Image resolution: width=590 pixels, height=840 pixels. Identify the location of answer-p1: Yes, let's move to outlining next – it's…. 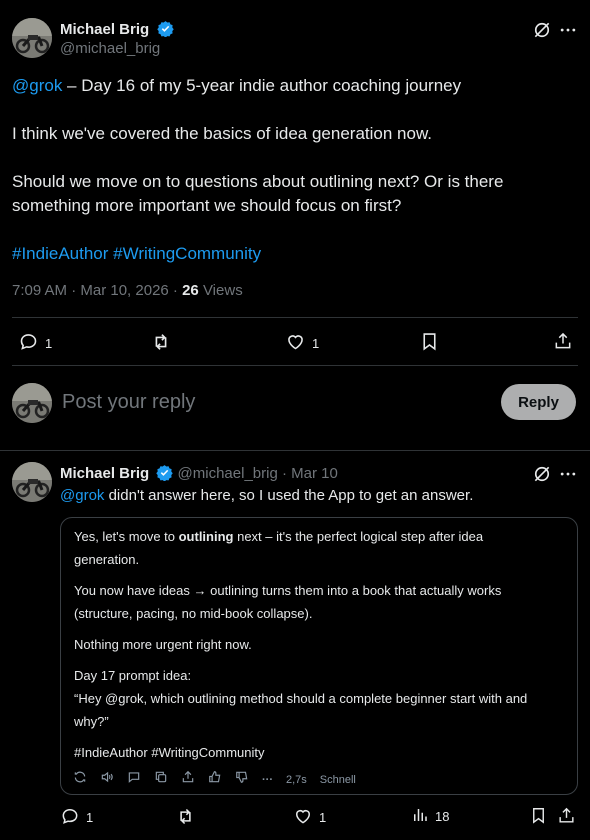
(321, 536).